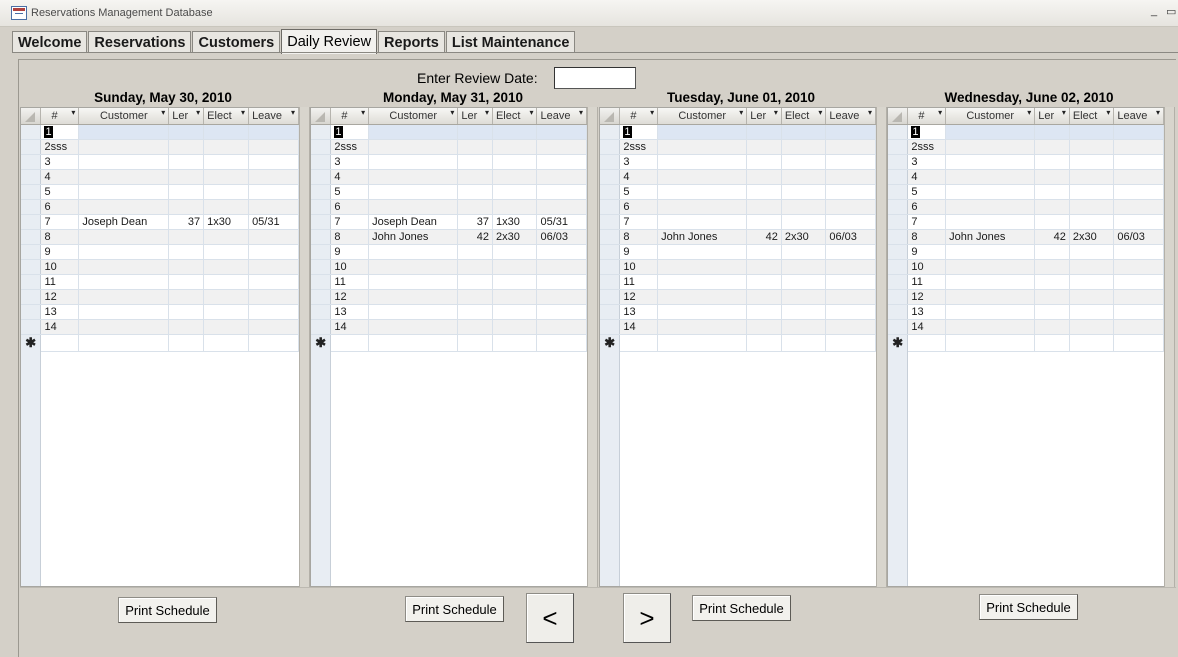 The width and height of the screenshot is (1178, 657). Describe the element at coordinates (60, 162) in the screenshot. I see `site-number-cell: 3` at that location.